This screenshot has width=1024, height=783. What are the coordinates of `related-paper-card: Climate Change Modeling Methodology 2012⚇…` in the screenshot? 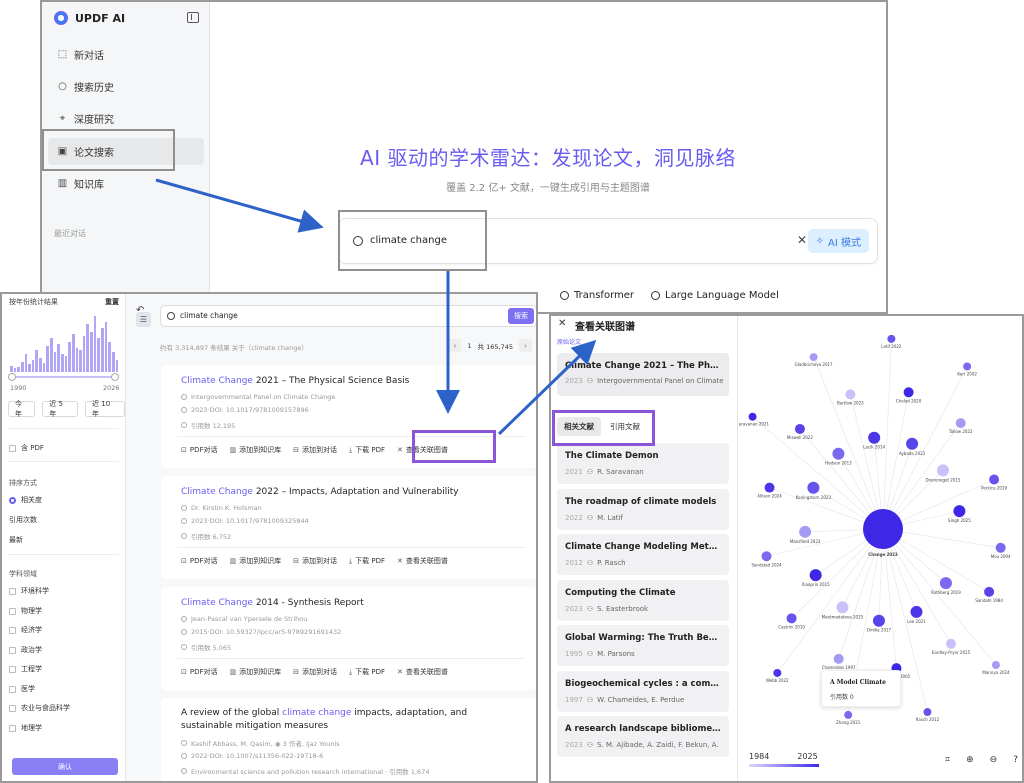 It's located at (643, 554).